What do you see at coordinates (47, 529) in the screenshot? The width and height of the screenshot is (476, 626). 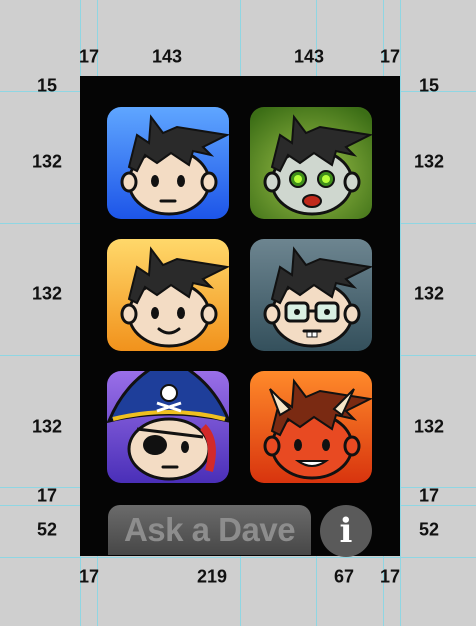 I see `dim-bar-height-left: 52` at bounding box center [47, 529].